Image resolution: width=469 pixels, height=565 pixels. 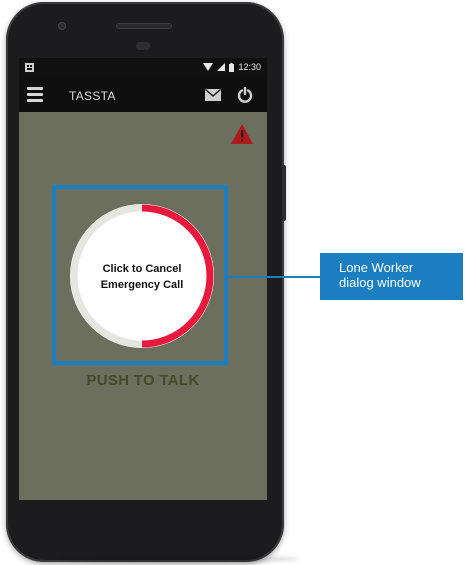 What do you see at coordinates (284, 193) in the screenshot?
I see `power-side-button` at bounding box center [284, 193].